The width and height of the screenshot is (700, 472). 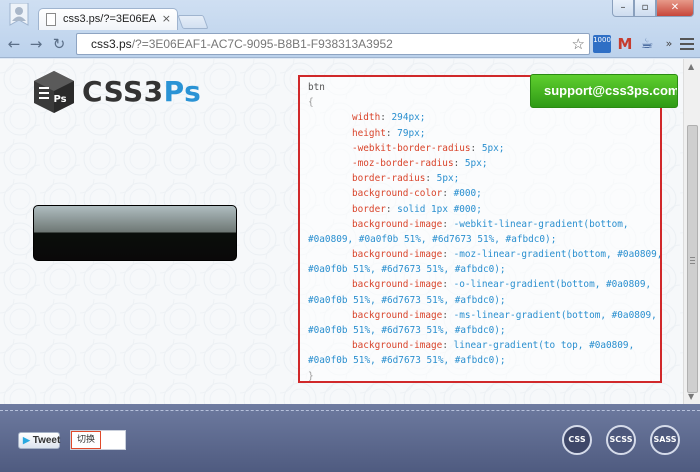 I want to click on code-line: height: 79px;, so click(x=484, y=133).